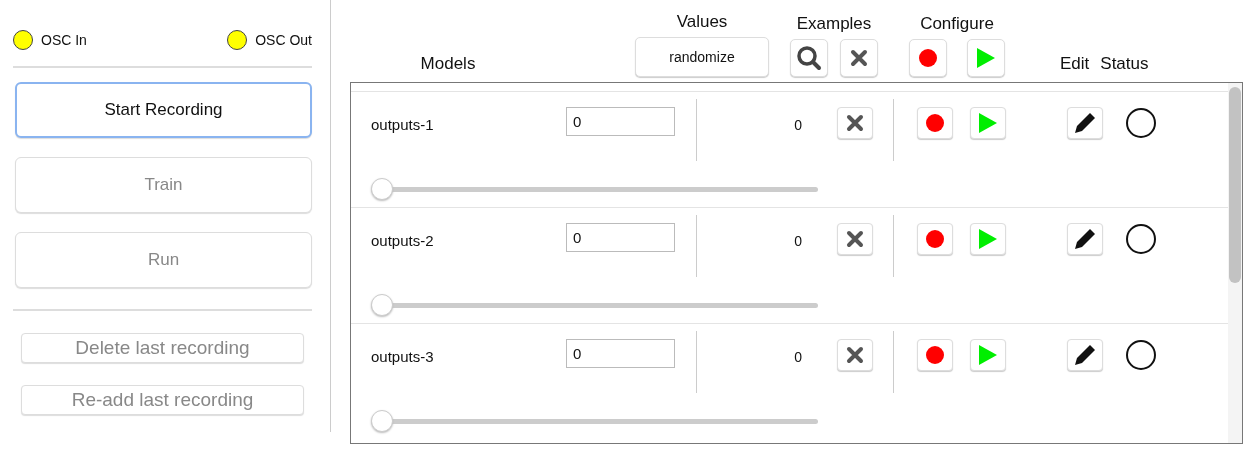 The image size is (1249, 458). I want to click on action-button: Start Recording, so click(163, 110).